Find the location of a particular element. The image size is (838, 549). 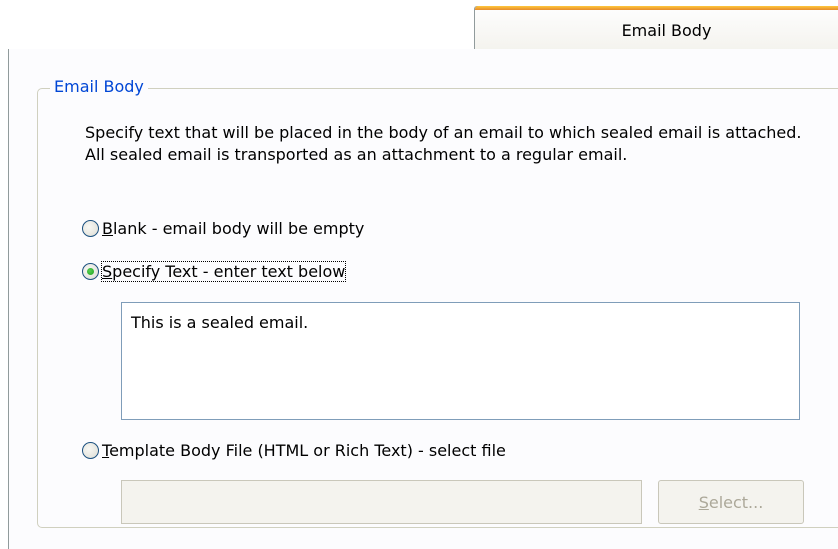

radio-template-accelerator: T is located at coordinates (106, 450).